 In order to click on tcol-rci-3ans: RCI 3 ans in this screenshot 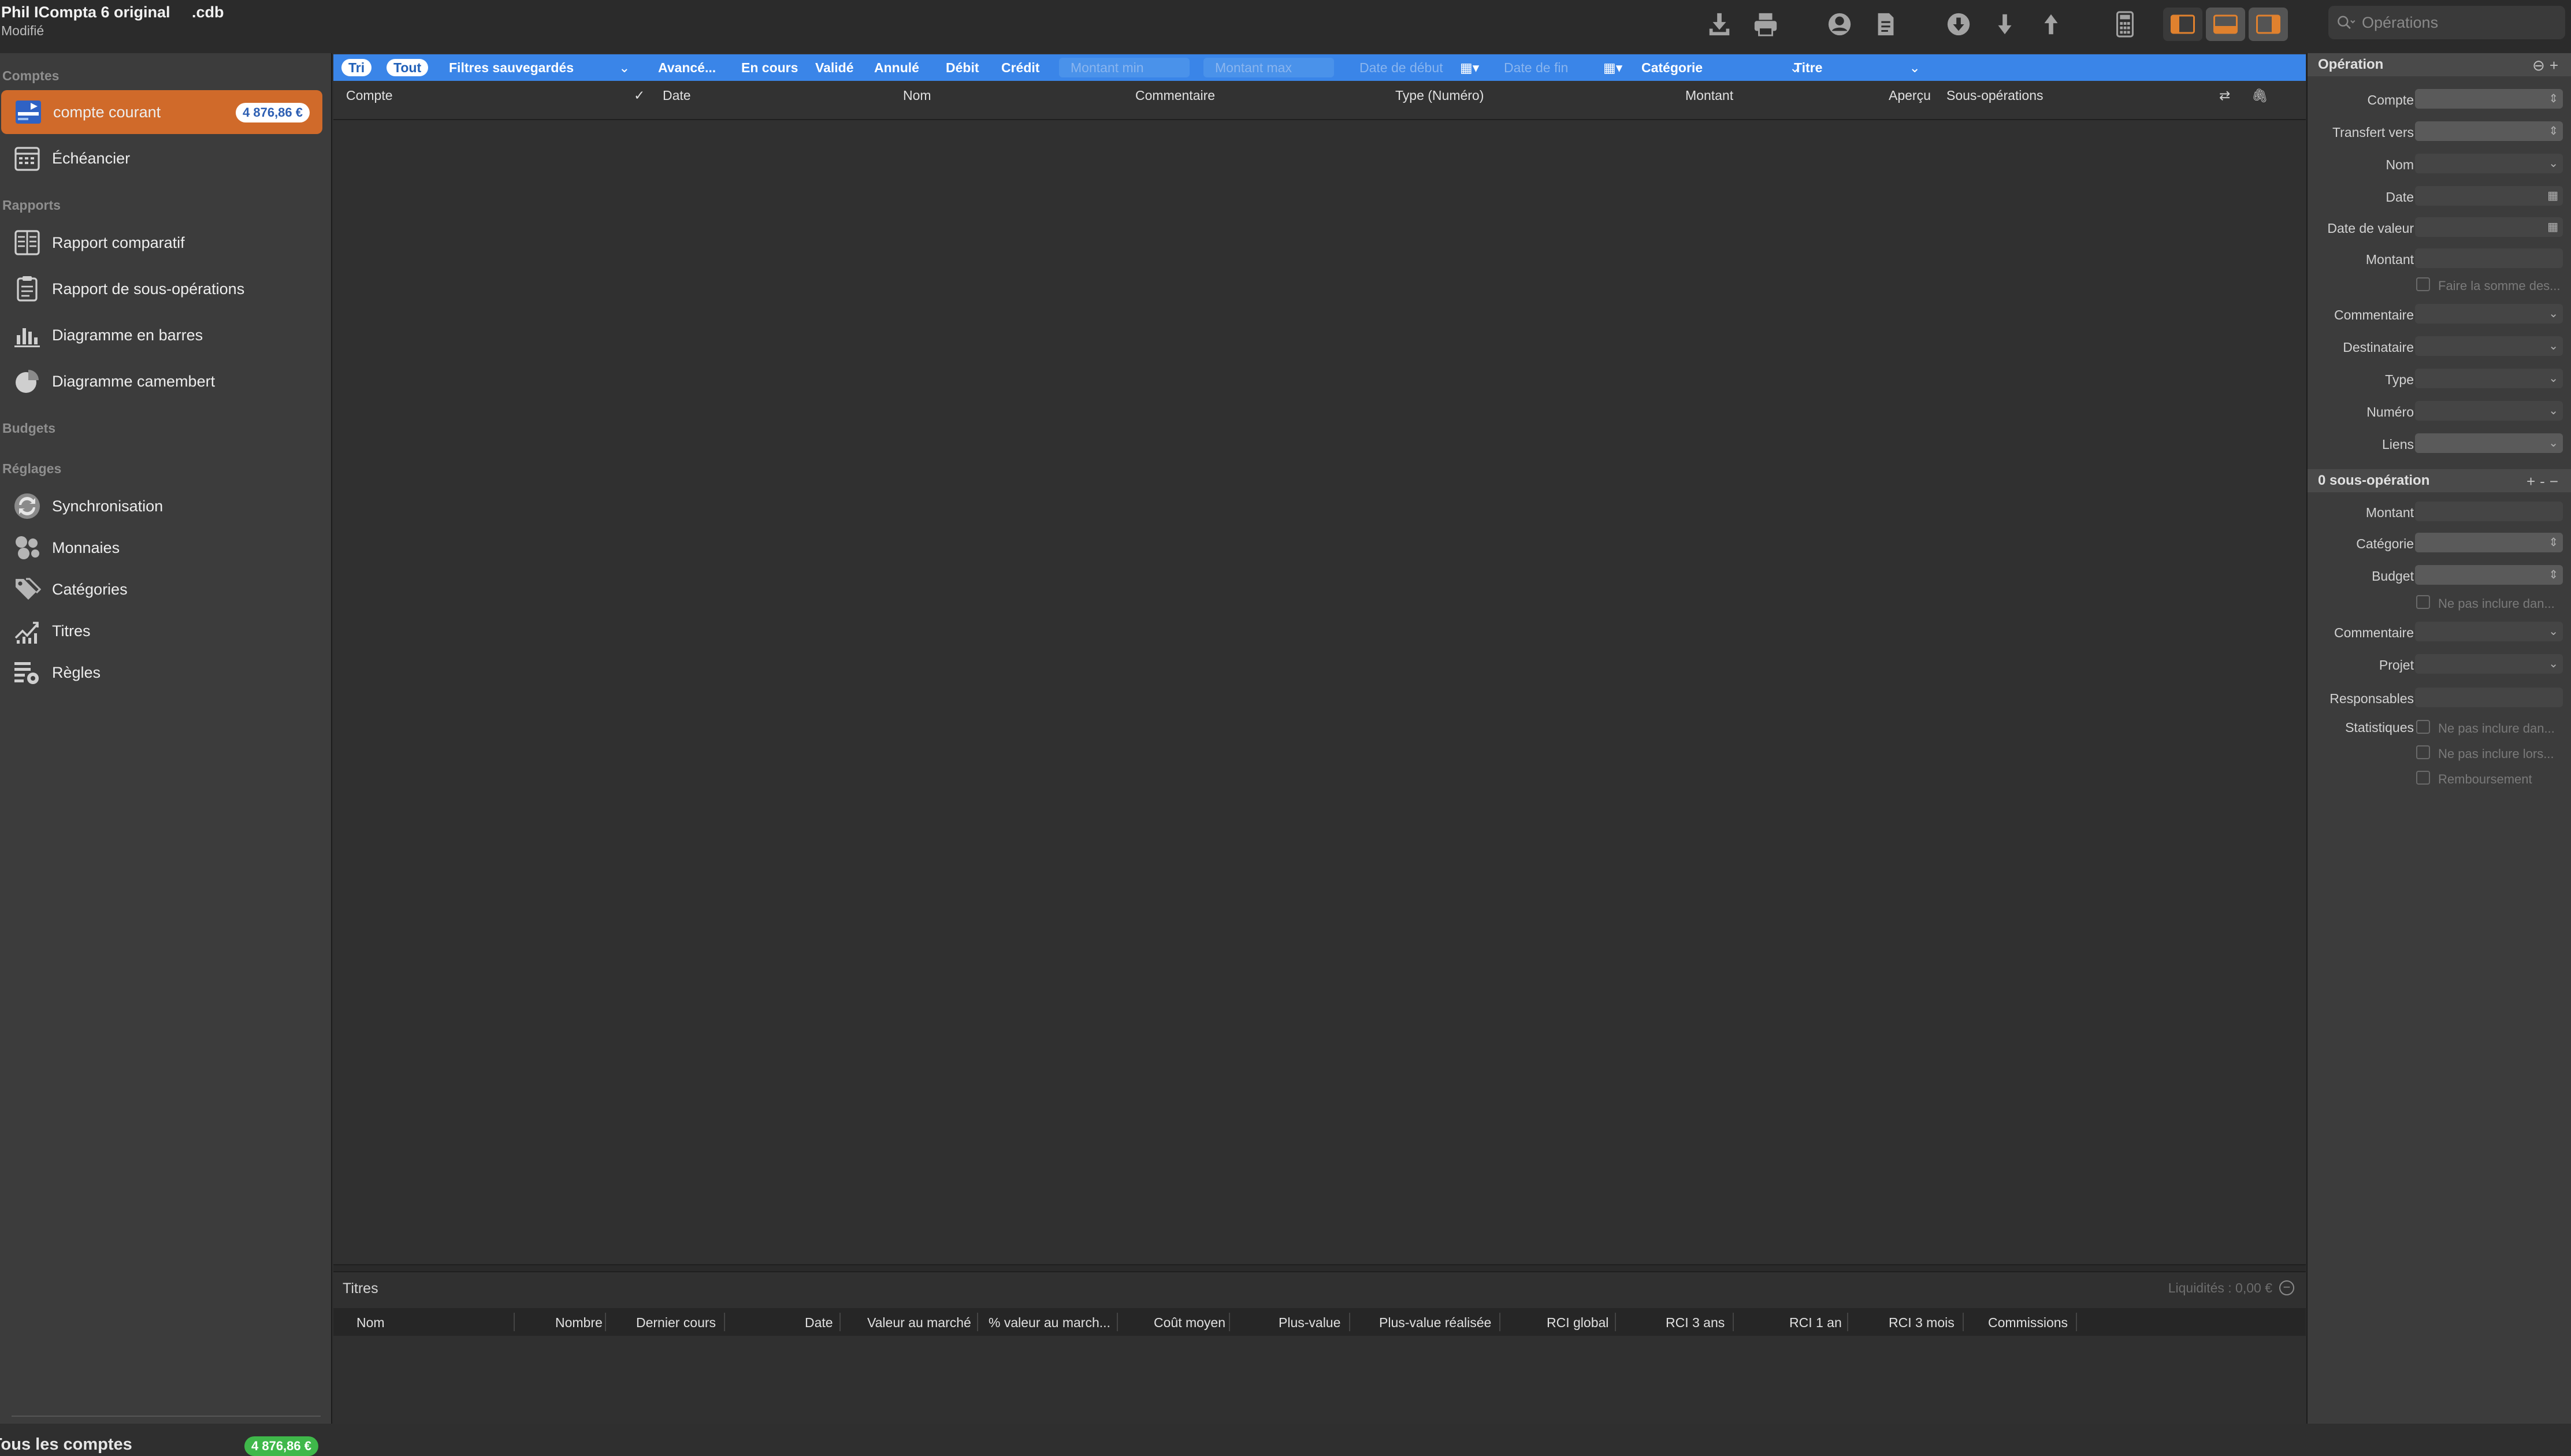, I will do `click(1695, 1323)`.